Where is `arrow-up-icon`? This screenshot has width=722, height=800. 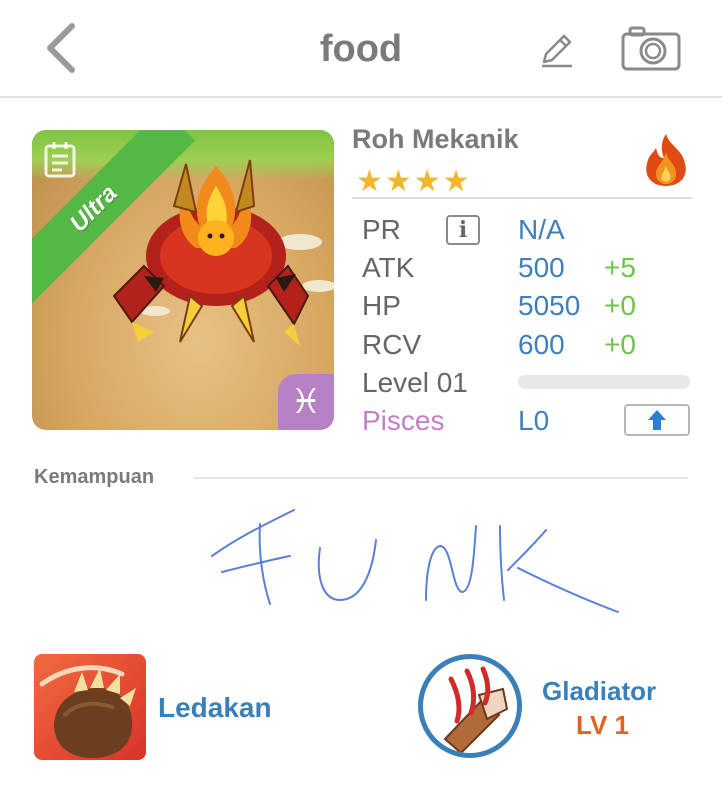 arrow-up-icon is located at coordinates (657, 420).